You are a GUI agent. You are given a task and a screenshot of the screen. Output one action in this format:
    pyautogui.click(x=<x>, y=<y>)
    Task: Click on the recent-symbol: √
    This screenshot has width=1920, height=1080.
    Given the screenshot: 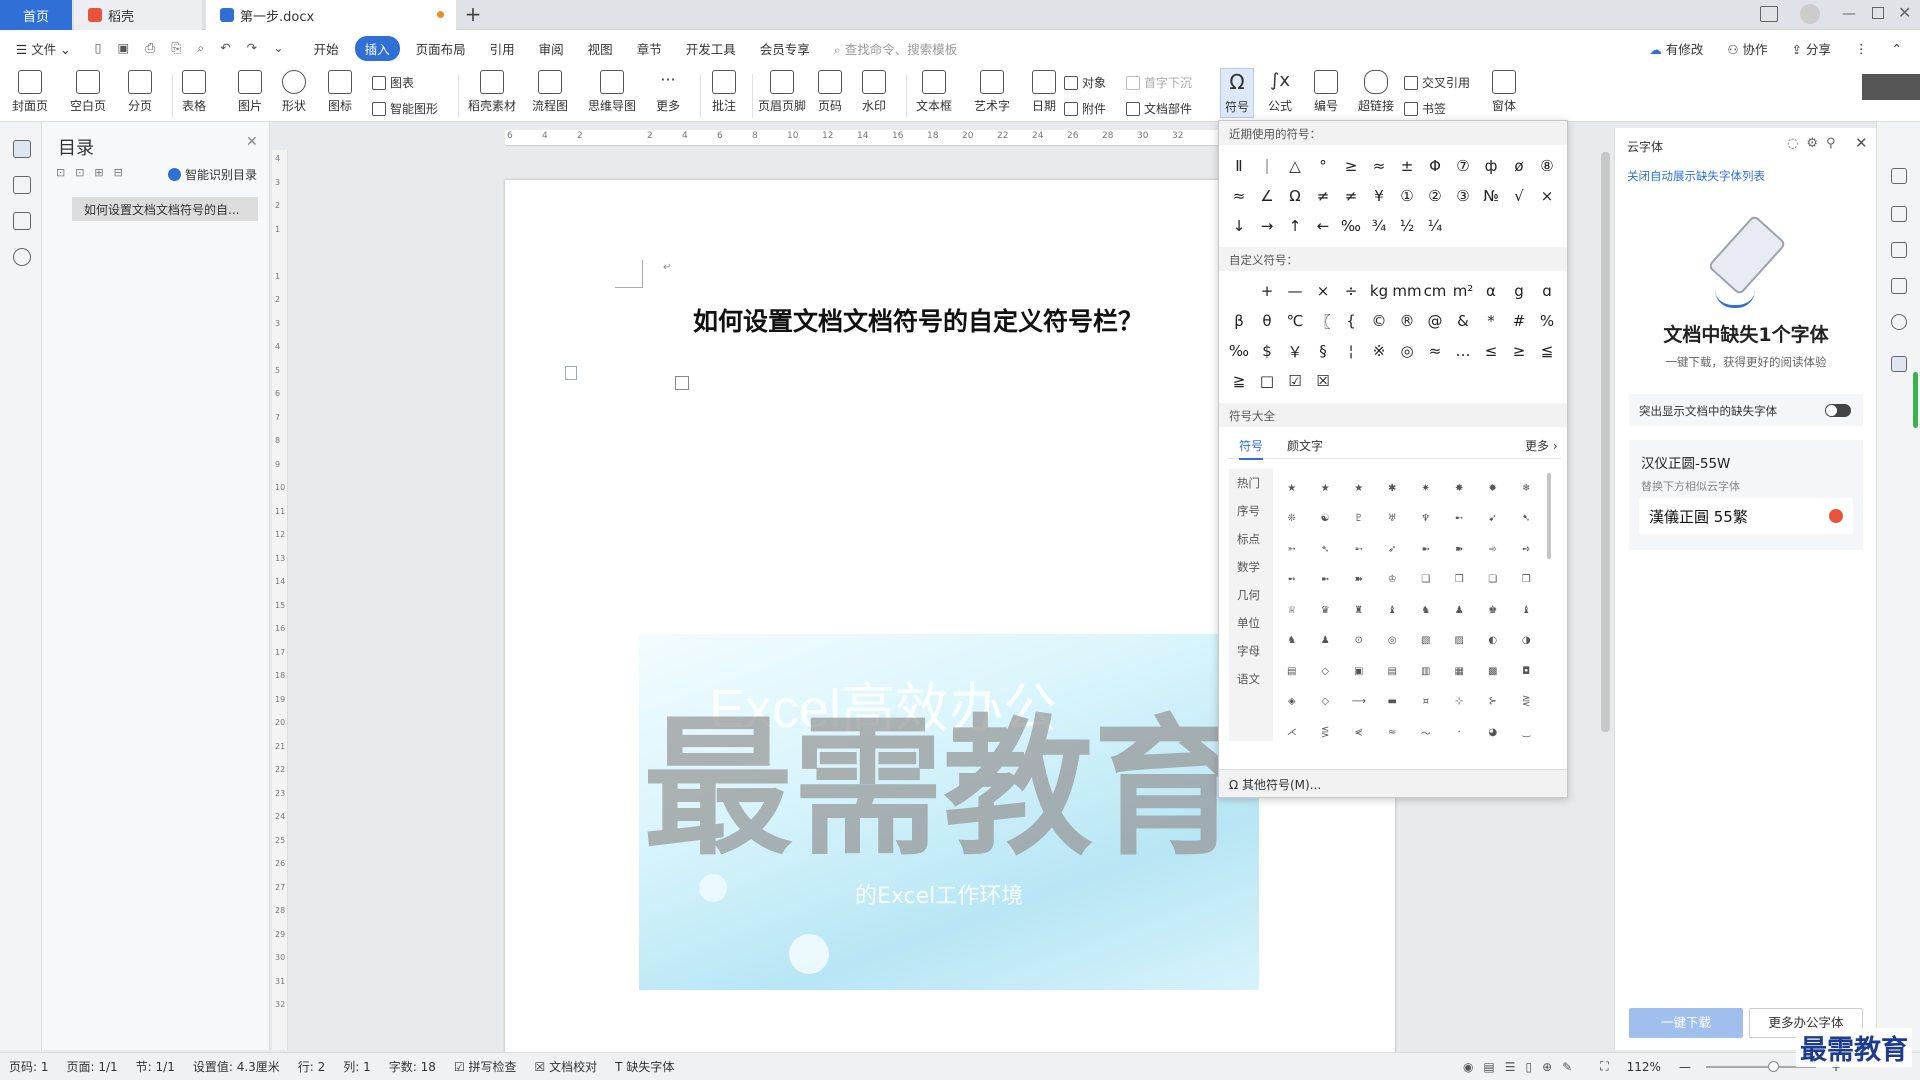 What is the action you would take?
    pyautogui.click(x=1519, y=196)
    